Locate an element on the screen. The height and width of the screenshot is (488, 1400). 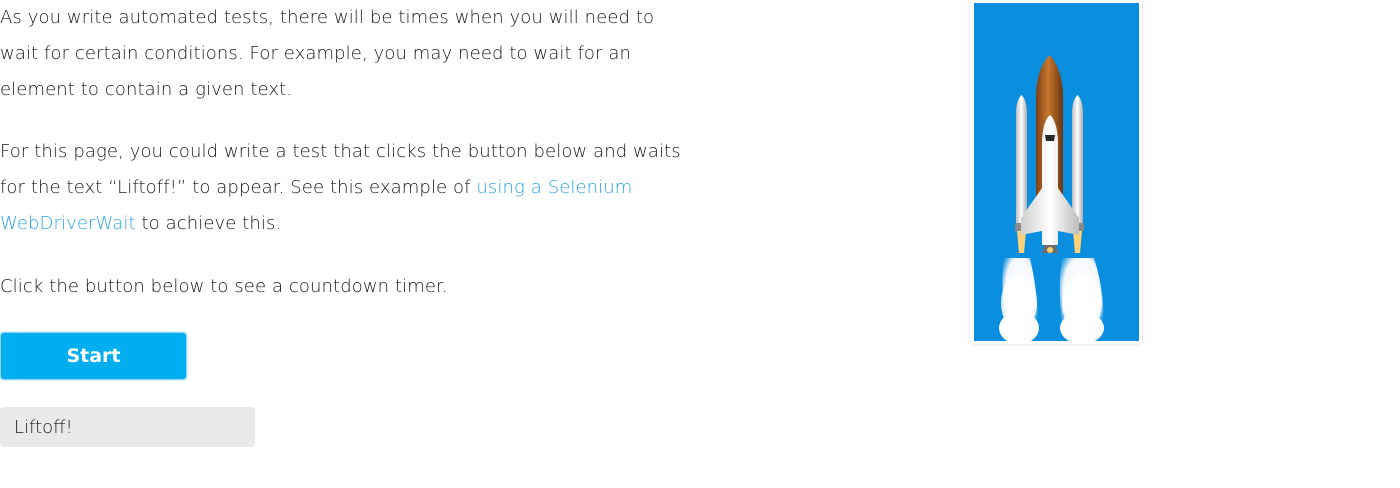
example-text-after: to achieve this. is located at coordinates (208, 223).